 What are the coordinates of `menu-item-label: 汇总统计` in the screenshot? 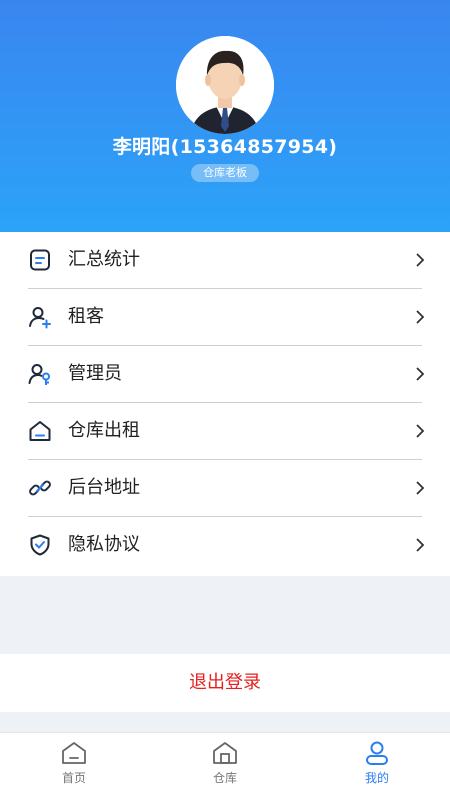 It's located at (104, 259).